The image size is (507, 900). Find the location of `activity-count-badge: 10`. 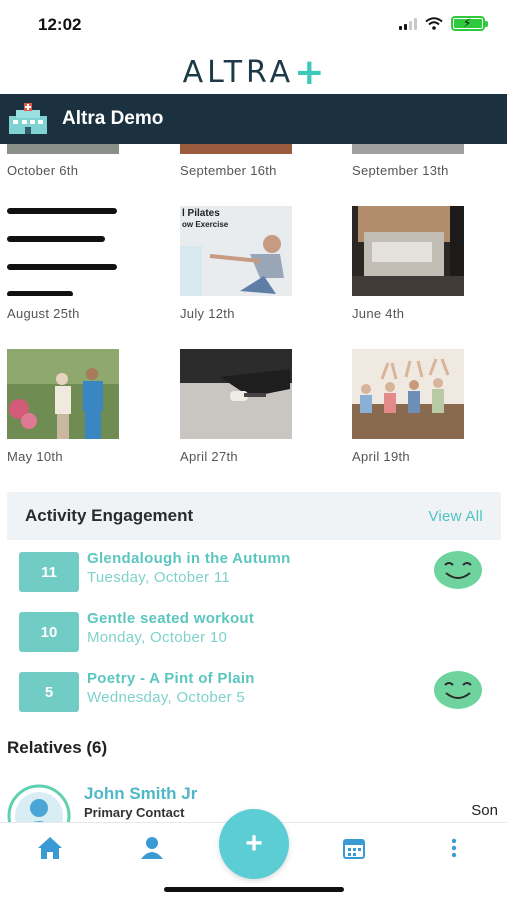

activity-count-badge: 10 is located at coordinates (49, 632).